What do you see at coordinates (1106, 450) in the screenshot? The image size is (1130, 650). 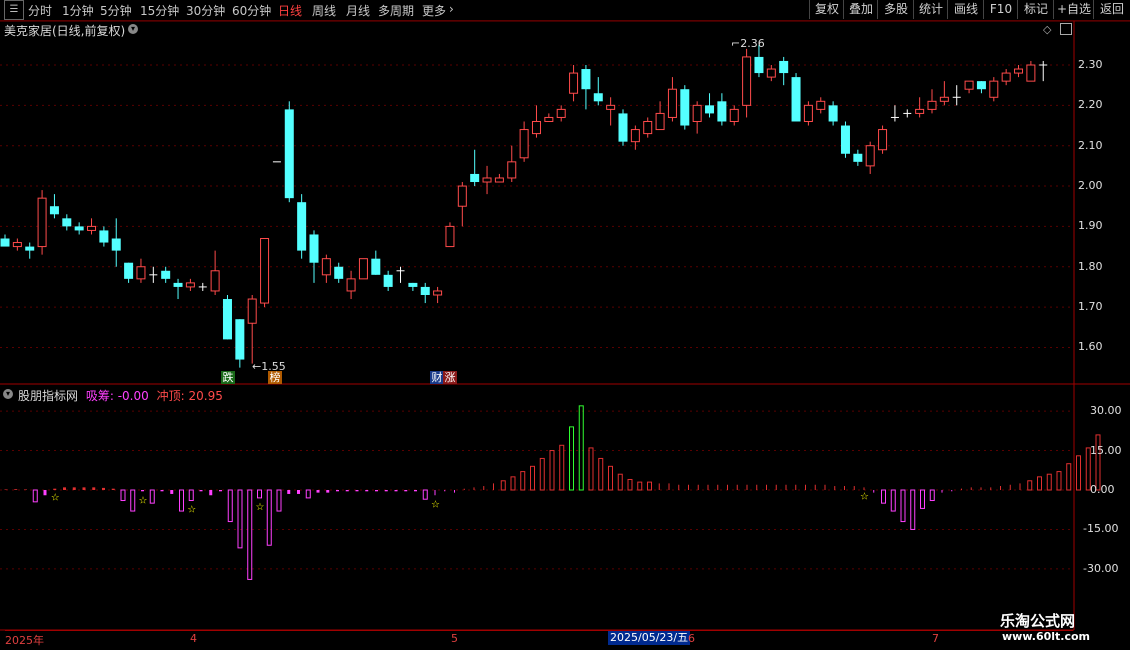 I see `indicator-tick: 15.00` at bounding box center [1106, 450].